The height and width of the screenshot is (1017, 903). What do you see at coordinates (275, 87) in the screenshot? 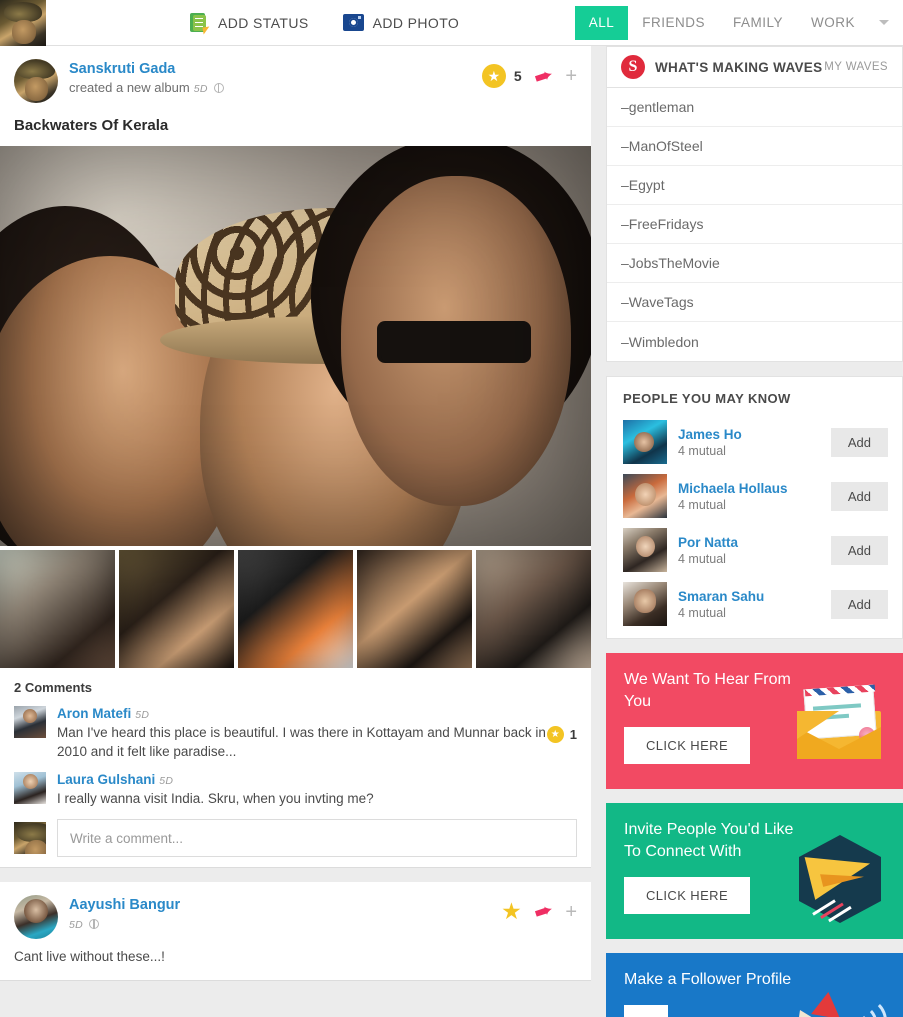
I see `post-subtitle: created a new album 5D` at bounding box center [275, 87].